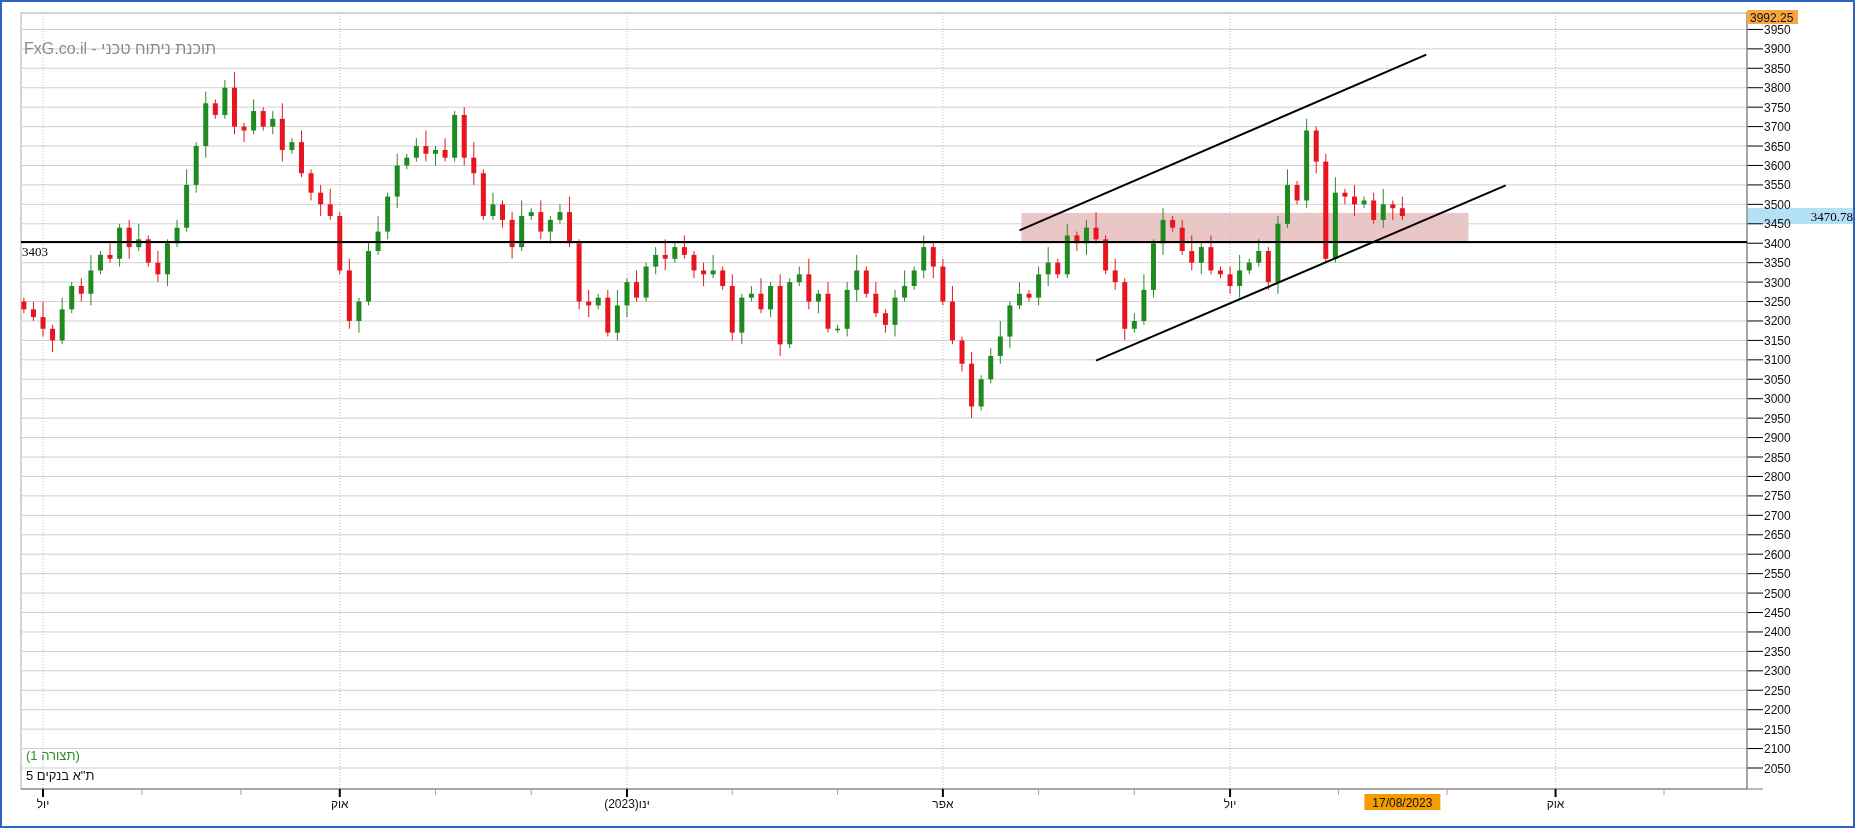 The image size is (1855, 828). Describe the element at coordinates (1777, 671) in the screenshot. I see `axis-value-label: 2300` at that location.